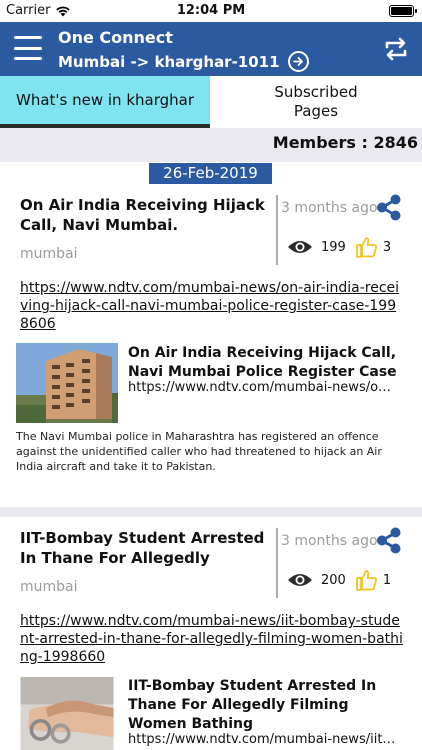 The image size is (422, 750). Describe the element at coordinates (67, 383) in the screenshot. I see `building-thumbnail` at that location.